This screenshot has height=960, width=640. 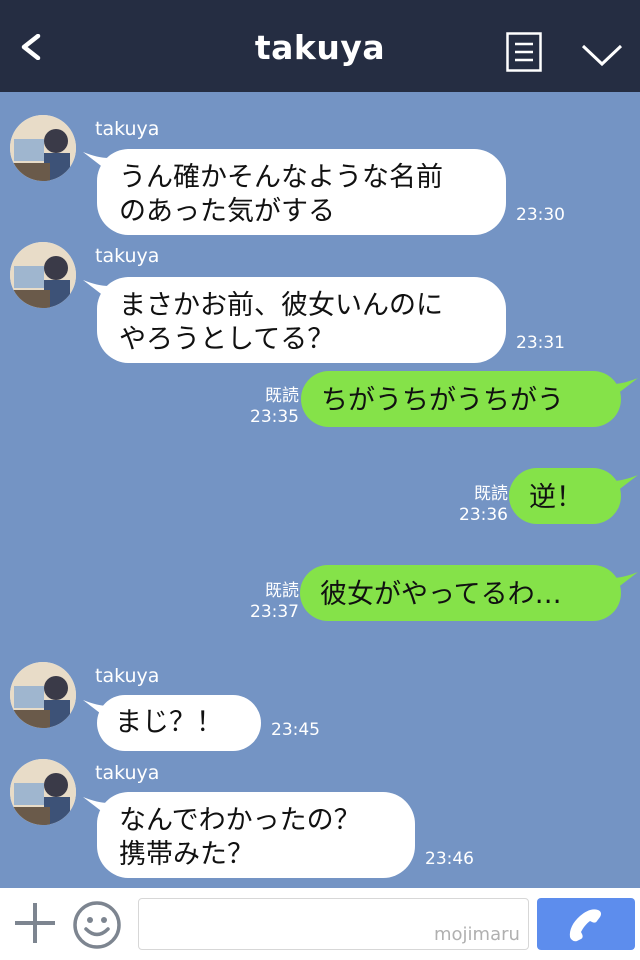 I want to click on read-receipt: 既読 23:37, so click(x=274, y=602).